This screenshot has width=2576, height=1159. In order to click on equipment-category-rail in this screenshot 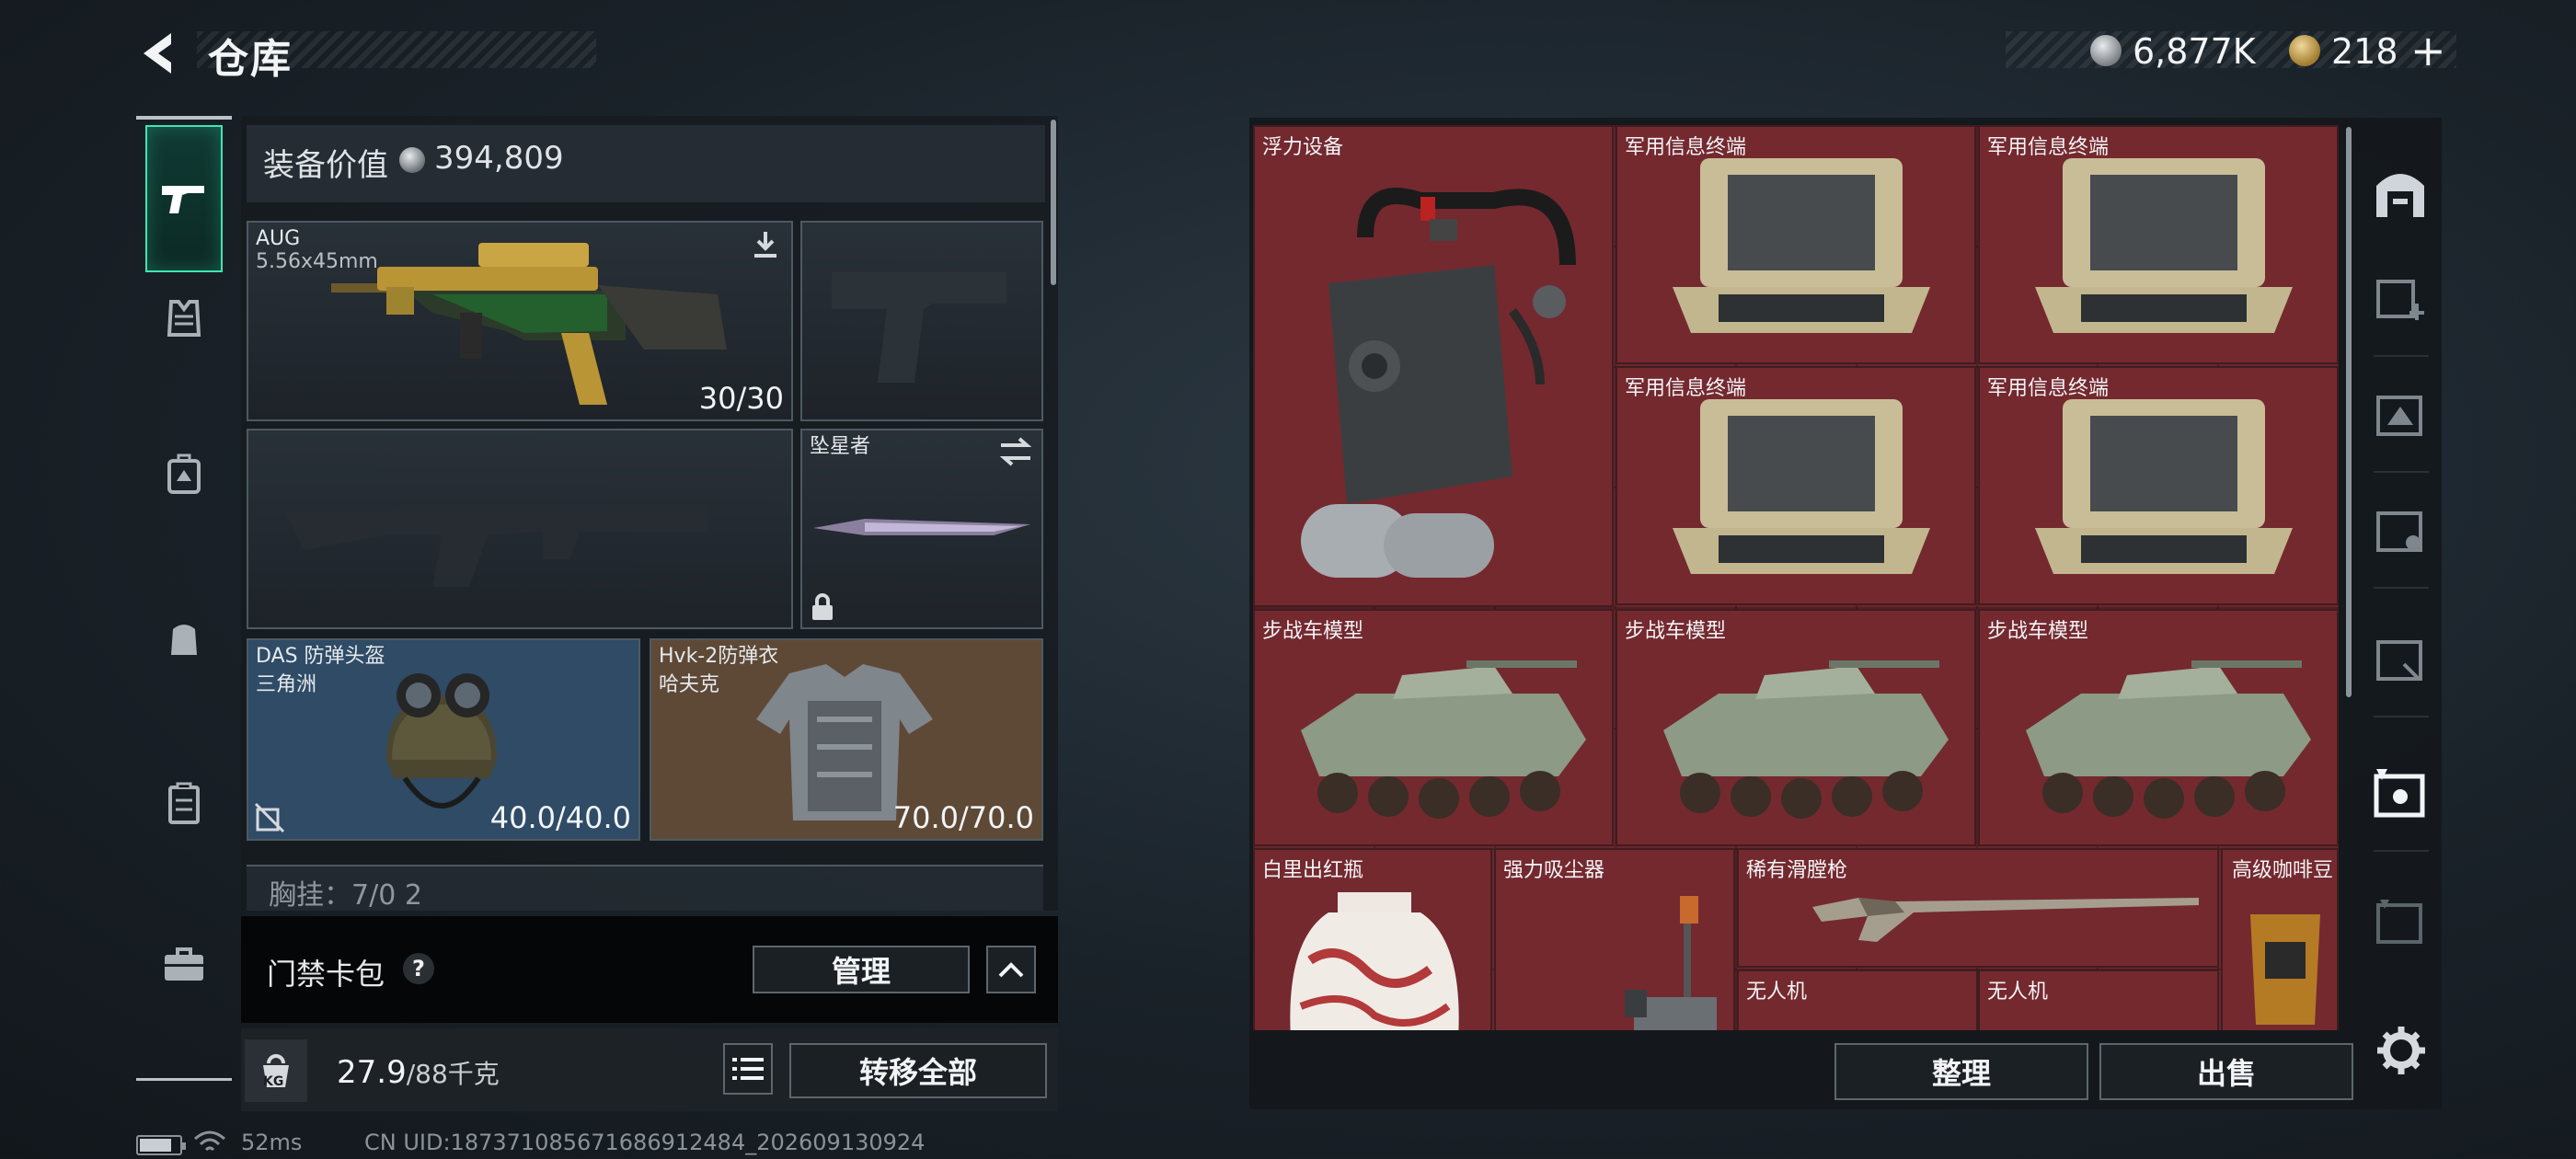, I will do `click(184, 600)`.